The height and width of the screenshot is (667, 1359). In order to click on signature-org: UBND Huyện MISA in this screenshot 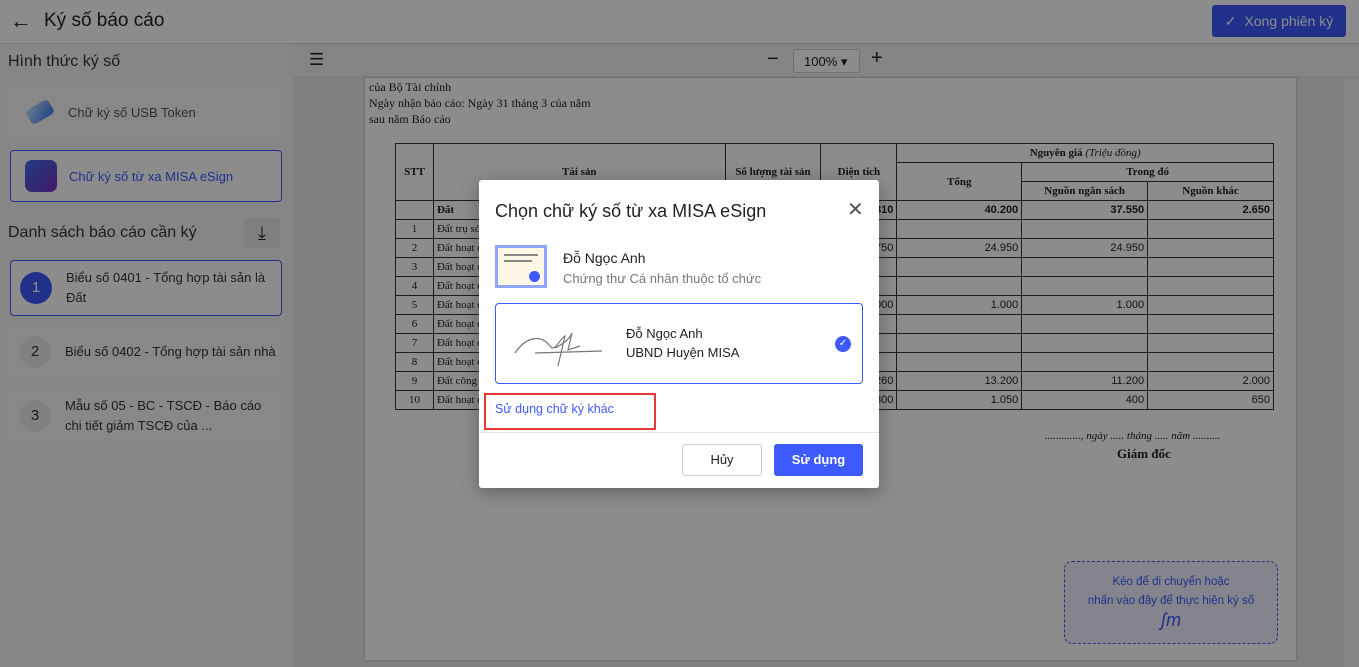, I will do `click(683, 352)`.